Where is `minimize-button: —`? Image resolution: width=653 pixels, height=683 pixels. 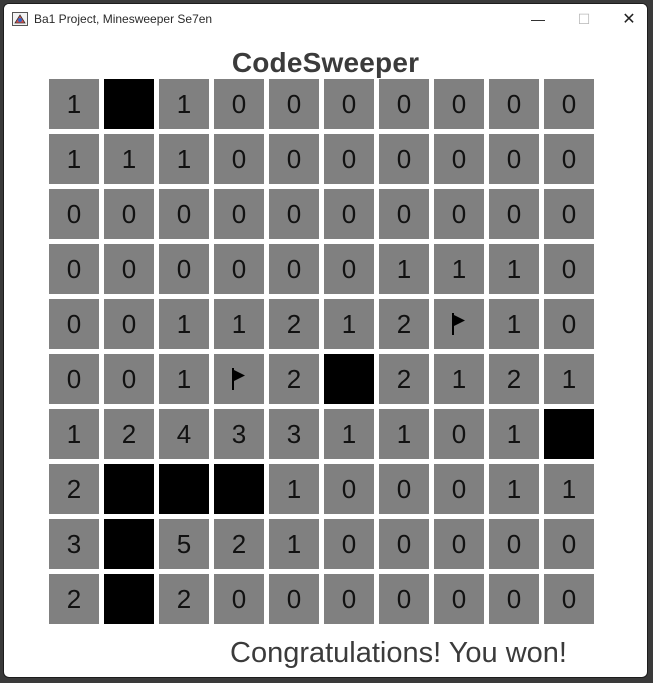 minimize-button: — is located at coordinates (538, 19).